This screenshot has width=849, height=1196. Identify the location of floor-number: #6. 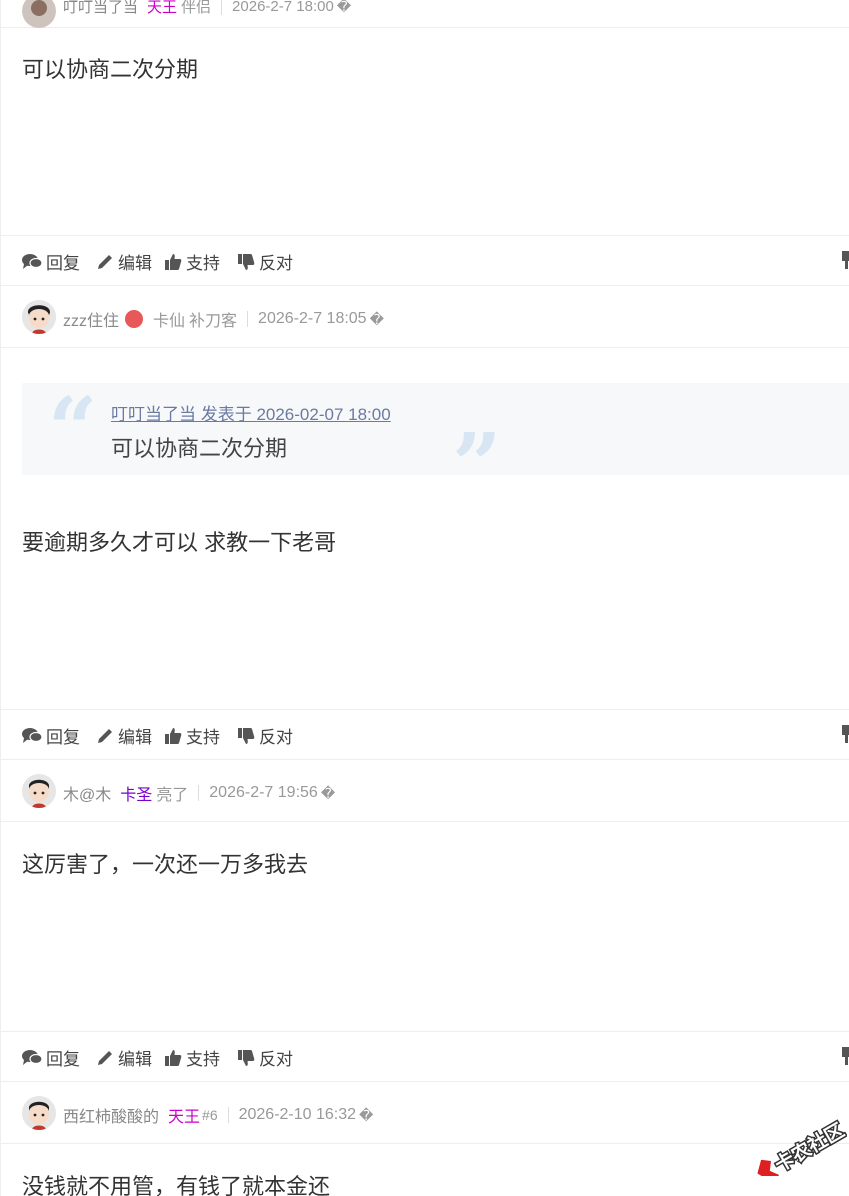
(210, 1115).